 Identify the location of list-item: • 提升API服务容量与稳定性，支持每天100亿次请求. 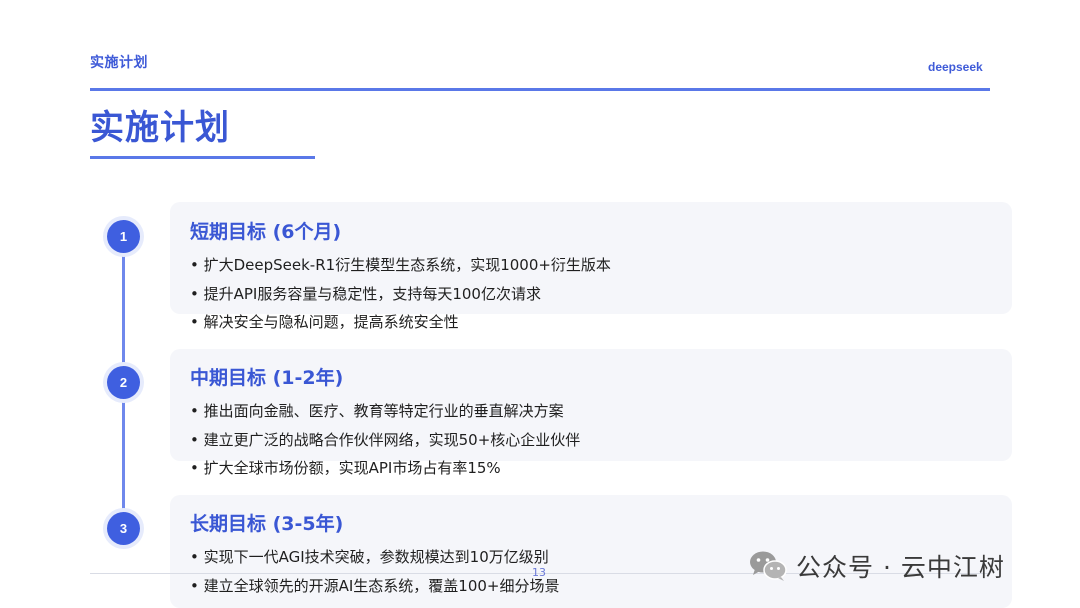
(365, 293).